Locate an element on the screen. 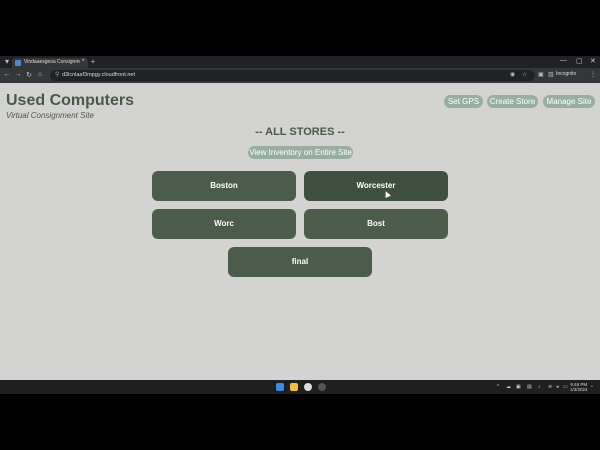  onedrive-icon: ☁ is located at coordinates (508, 387).